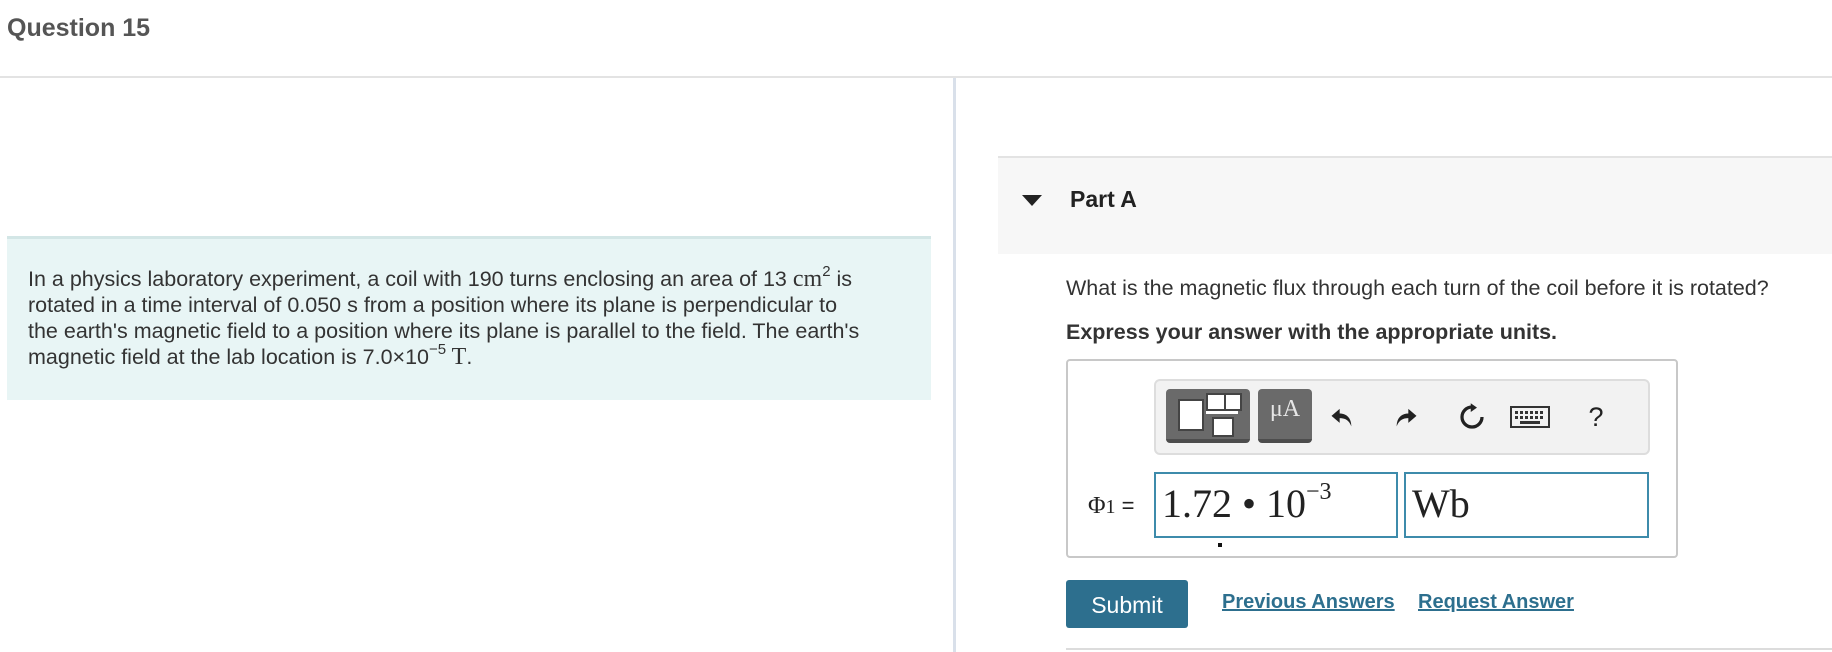  Describe the element at coordinates (916, 77) in the screenshot. I see `header-divider` at that location.